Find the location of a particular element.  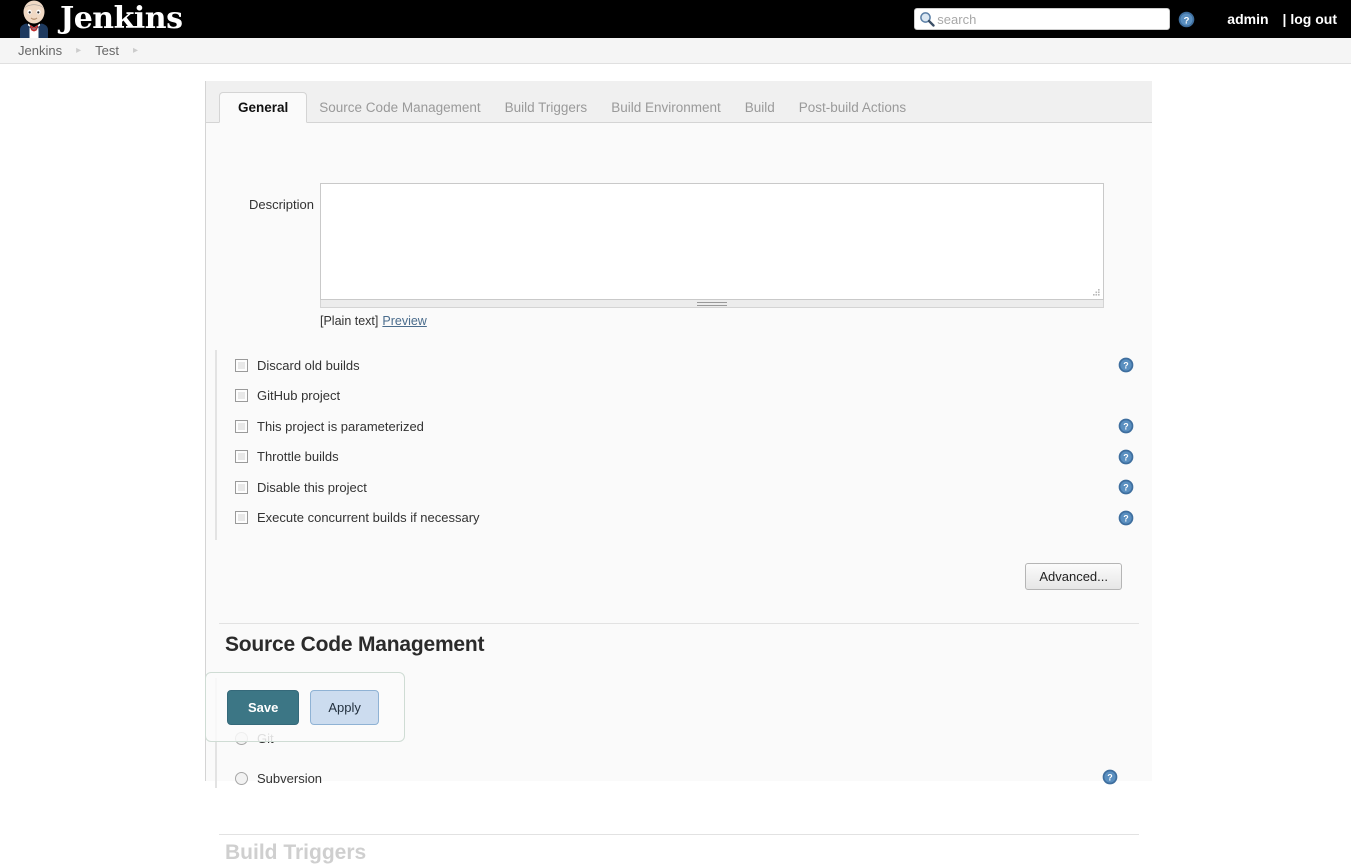

drag-handle-icon is located at coordinates (712, 303).